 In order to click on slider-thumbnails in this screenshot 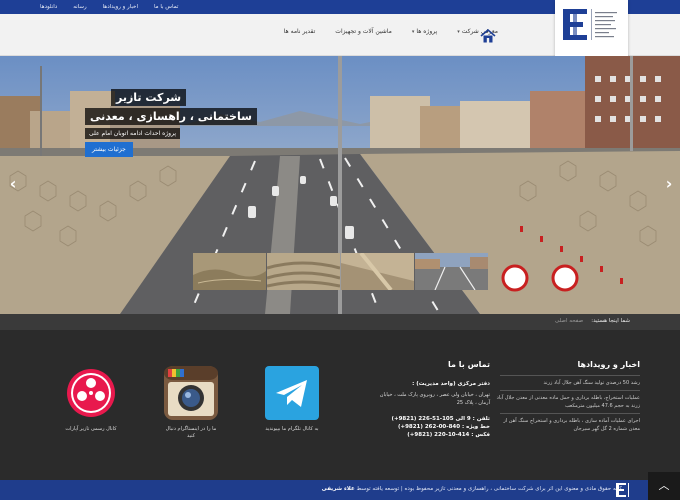, I will do `click(340, 271)`.